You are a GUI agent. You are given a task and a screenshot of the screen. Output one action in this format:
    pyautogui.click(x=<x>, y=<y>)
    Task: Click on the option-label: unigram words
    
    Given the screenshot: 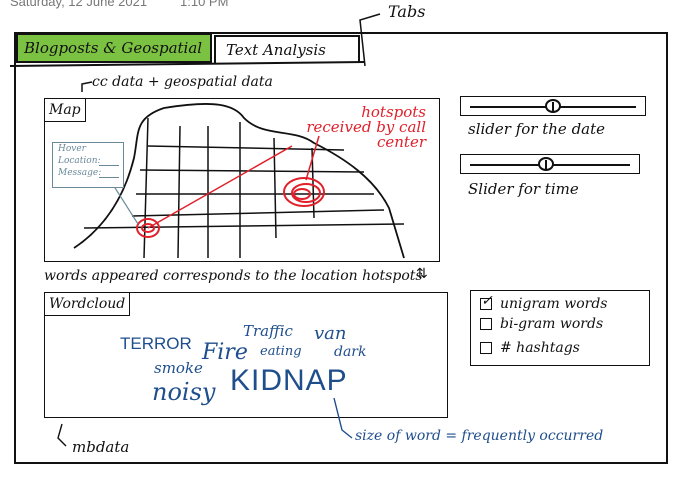 What is the action you would take?
    pyautogui.click(x=554, y=304)
    